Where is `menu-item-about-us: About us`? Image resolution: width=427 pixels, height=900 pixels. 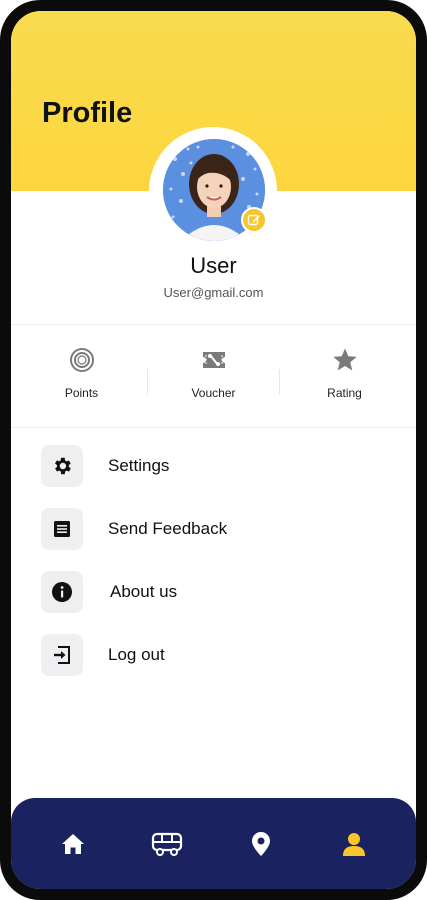
menu-item-about-us: About us is located at coordinates (211, 593).